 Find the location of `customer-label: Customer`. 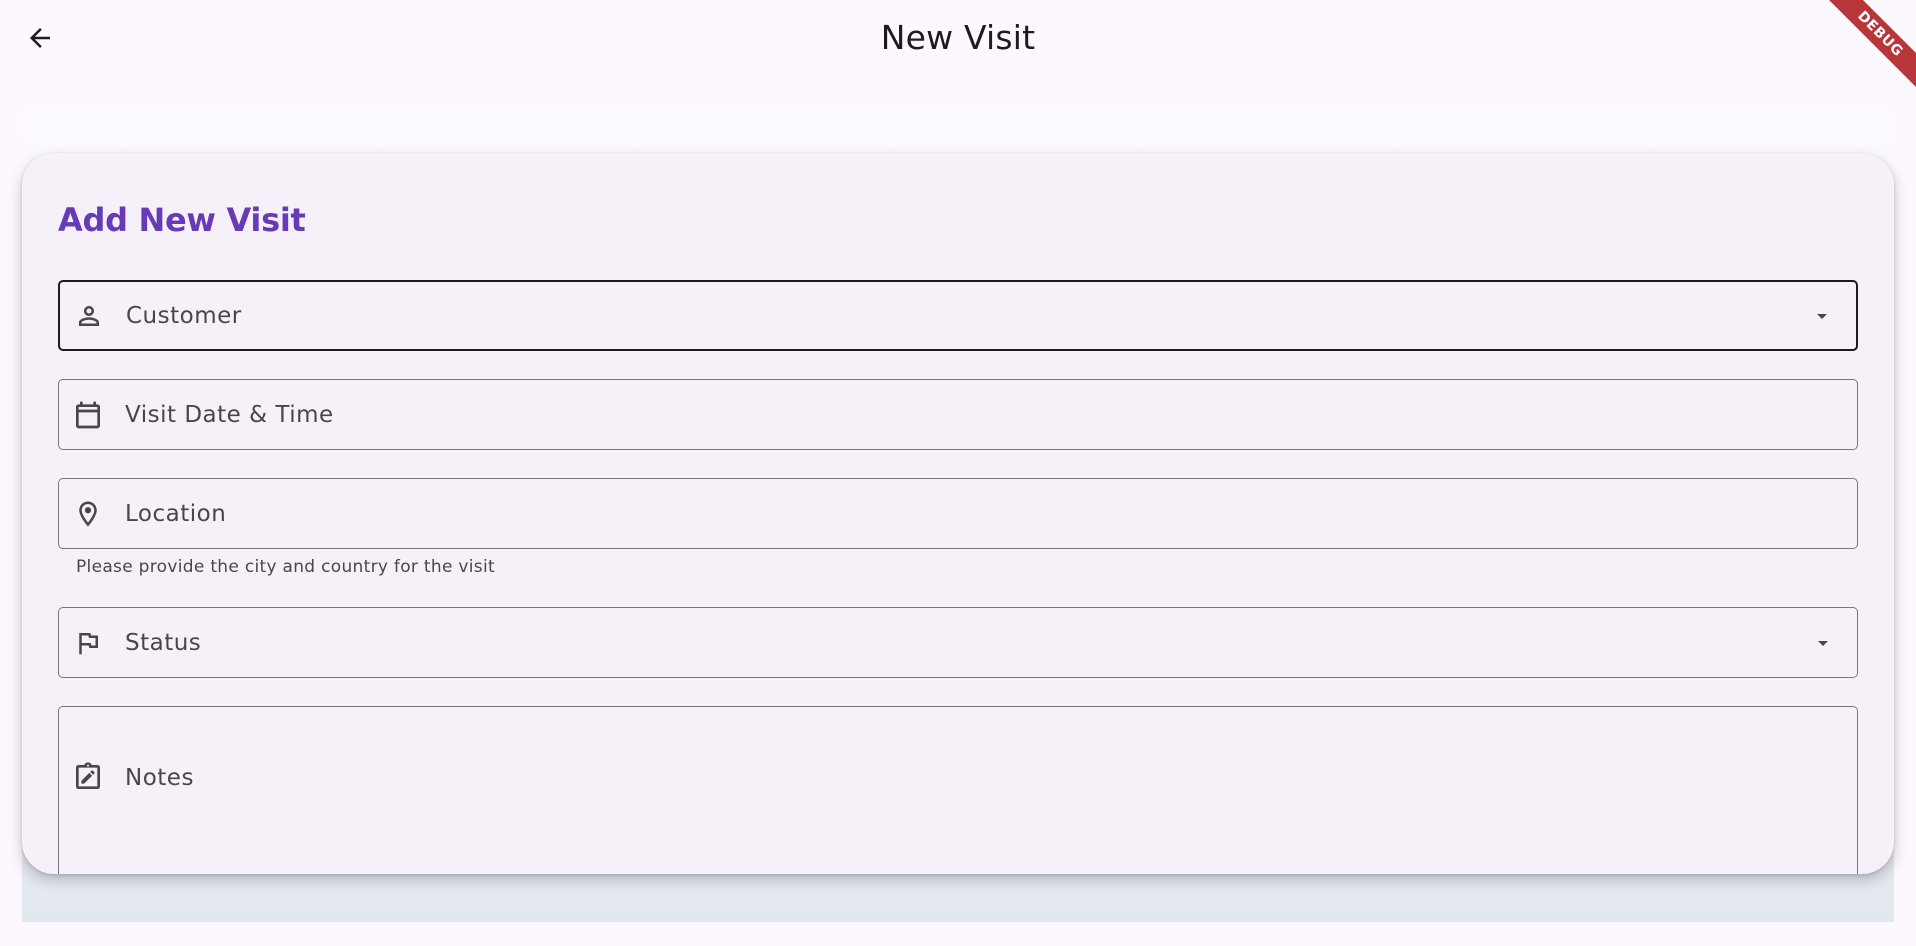

customer-label: Customer is located at coordinates (184, 315).